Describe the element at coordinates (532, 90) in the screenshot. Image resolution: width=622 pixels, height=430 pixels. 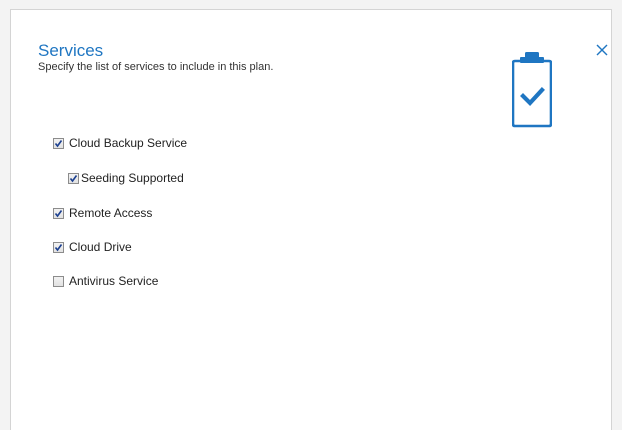
I see `clipboard-check-icon` at that location.